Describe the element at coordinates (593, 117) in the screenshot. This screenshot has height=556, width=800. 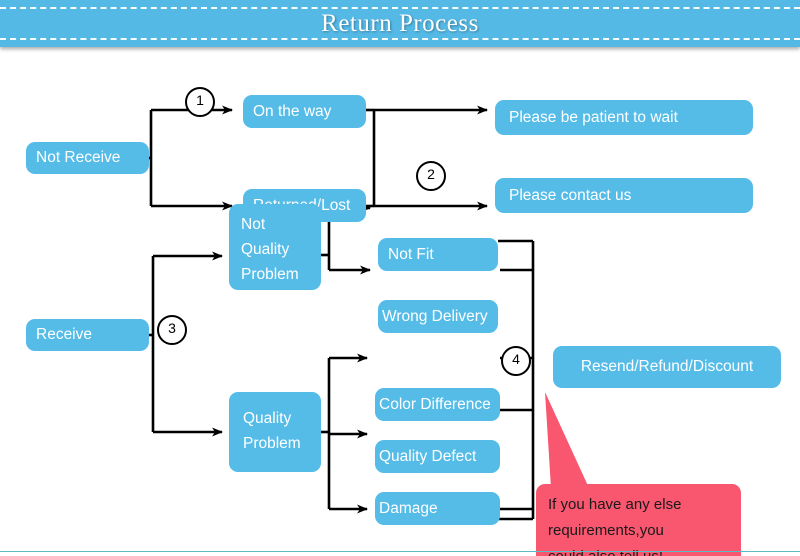
I see `node-label: Please be patient to wait` at that location.